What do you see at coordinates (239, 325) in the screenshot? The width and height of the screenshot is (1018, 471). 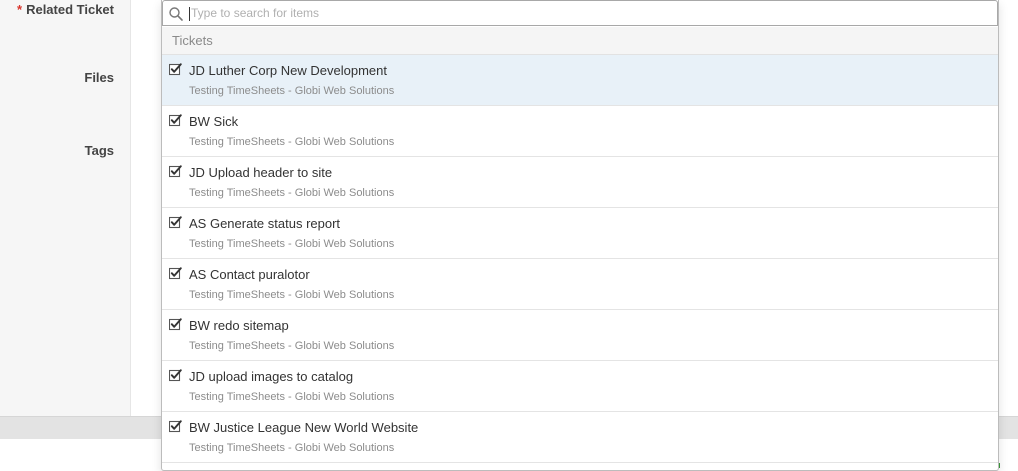 I see `item-title: BW redo sitemap` at bounding box center [239, 325].